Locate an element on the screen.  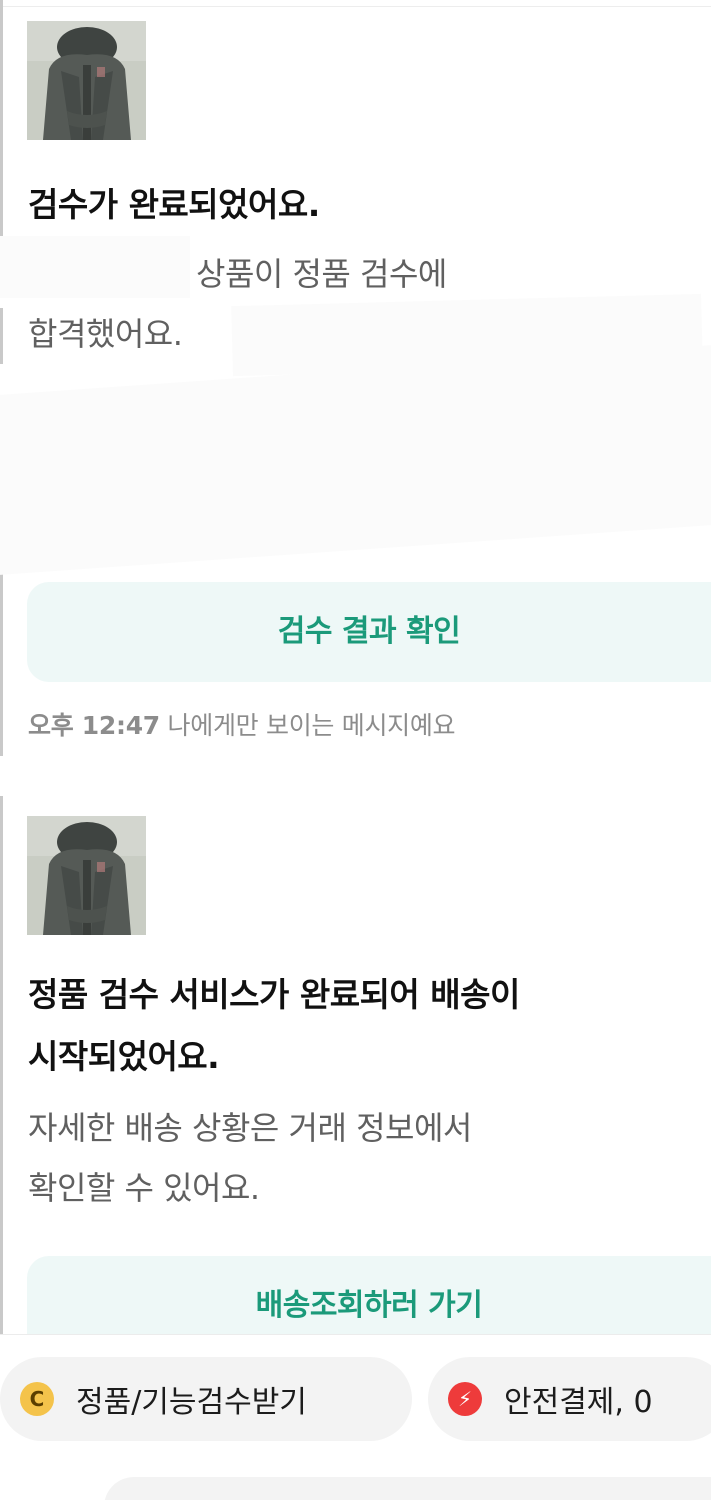
message-title-line: 정품 검수 서비스가 완료되어 배송이 is located at coordinates (274, 994).